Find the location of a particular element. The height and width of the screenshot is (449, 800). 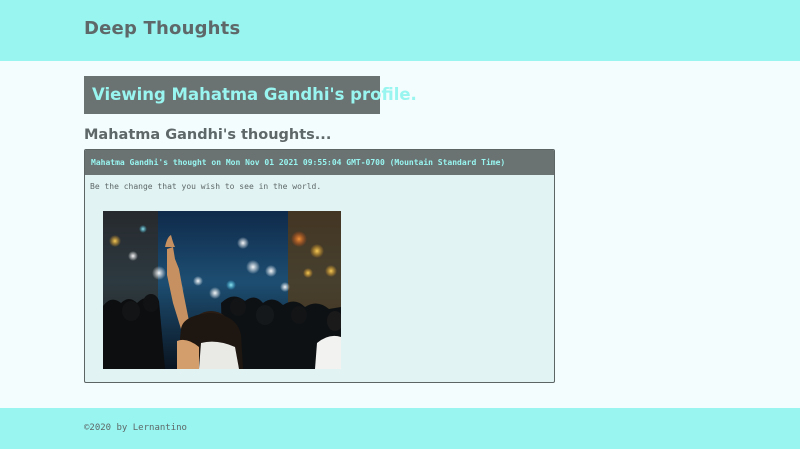

thought-image is located at coordinates (222, 290).